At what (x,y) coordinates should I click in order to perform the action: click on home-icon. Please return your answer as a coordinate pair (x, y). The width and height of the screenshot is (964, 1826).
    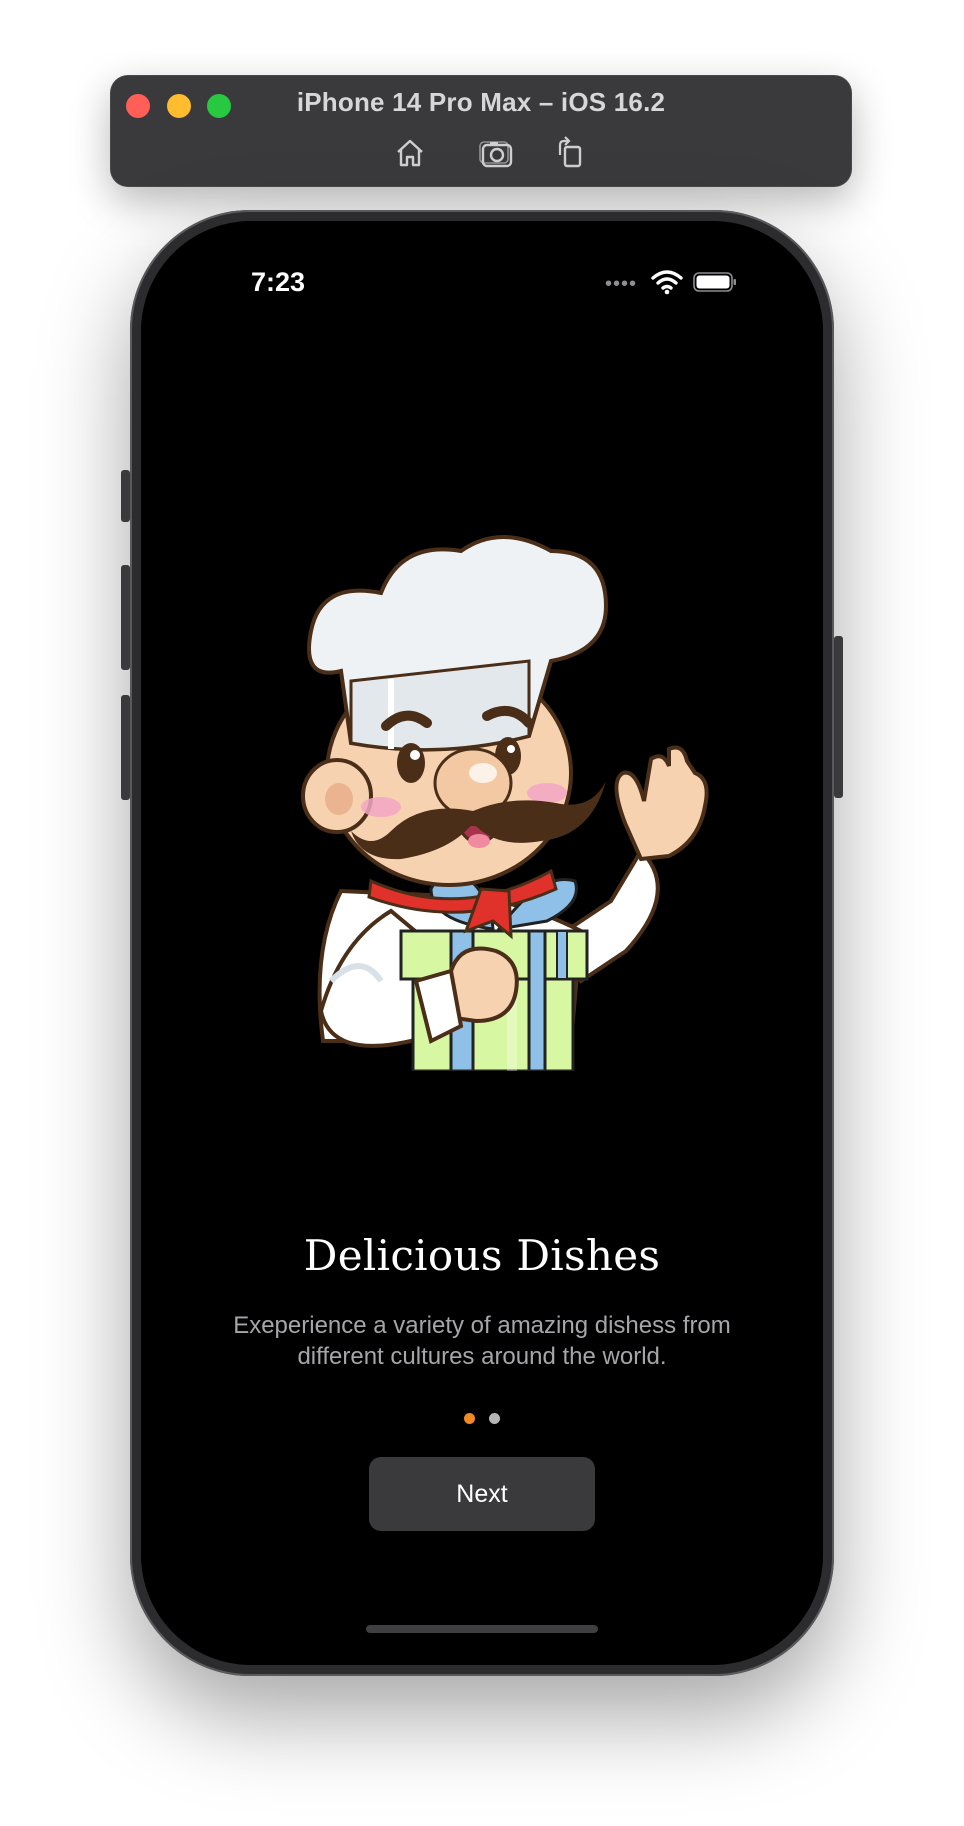
    Looking at the image, I should click on (410, 153).